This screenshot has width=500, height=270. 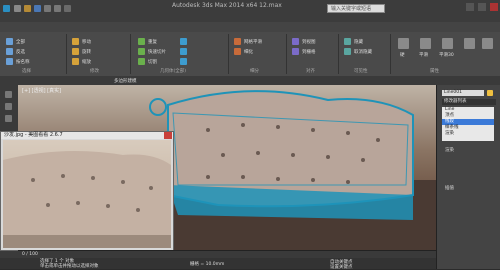 I want to click on cut-icon, so click(x=141, y=61).